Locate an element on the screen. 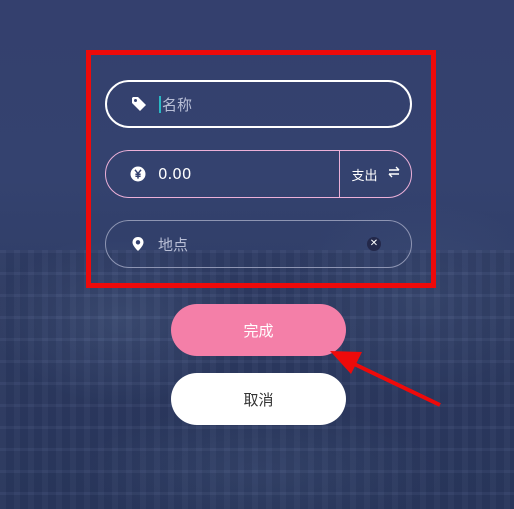 The width and height of the screenshot is (514, 509). cancel-button: 取消 is located at coordinates (258, 399).